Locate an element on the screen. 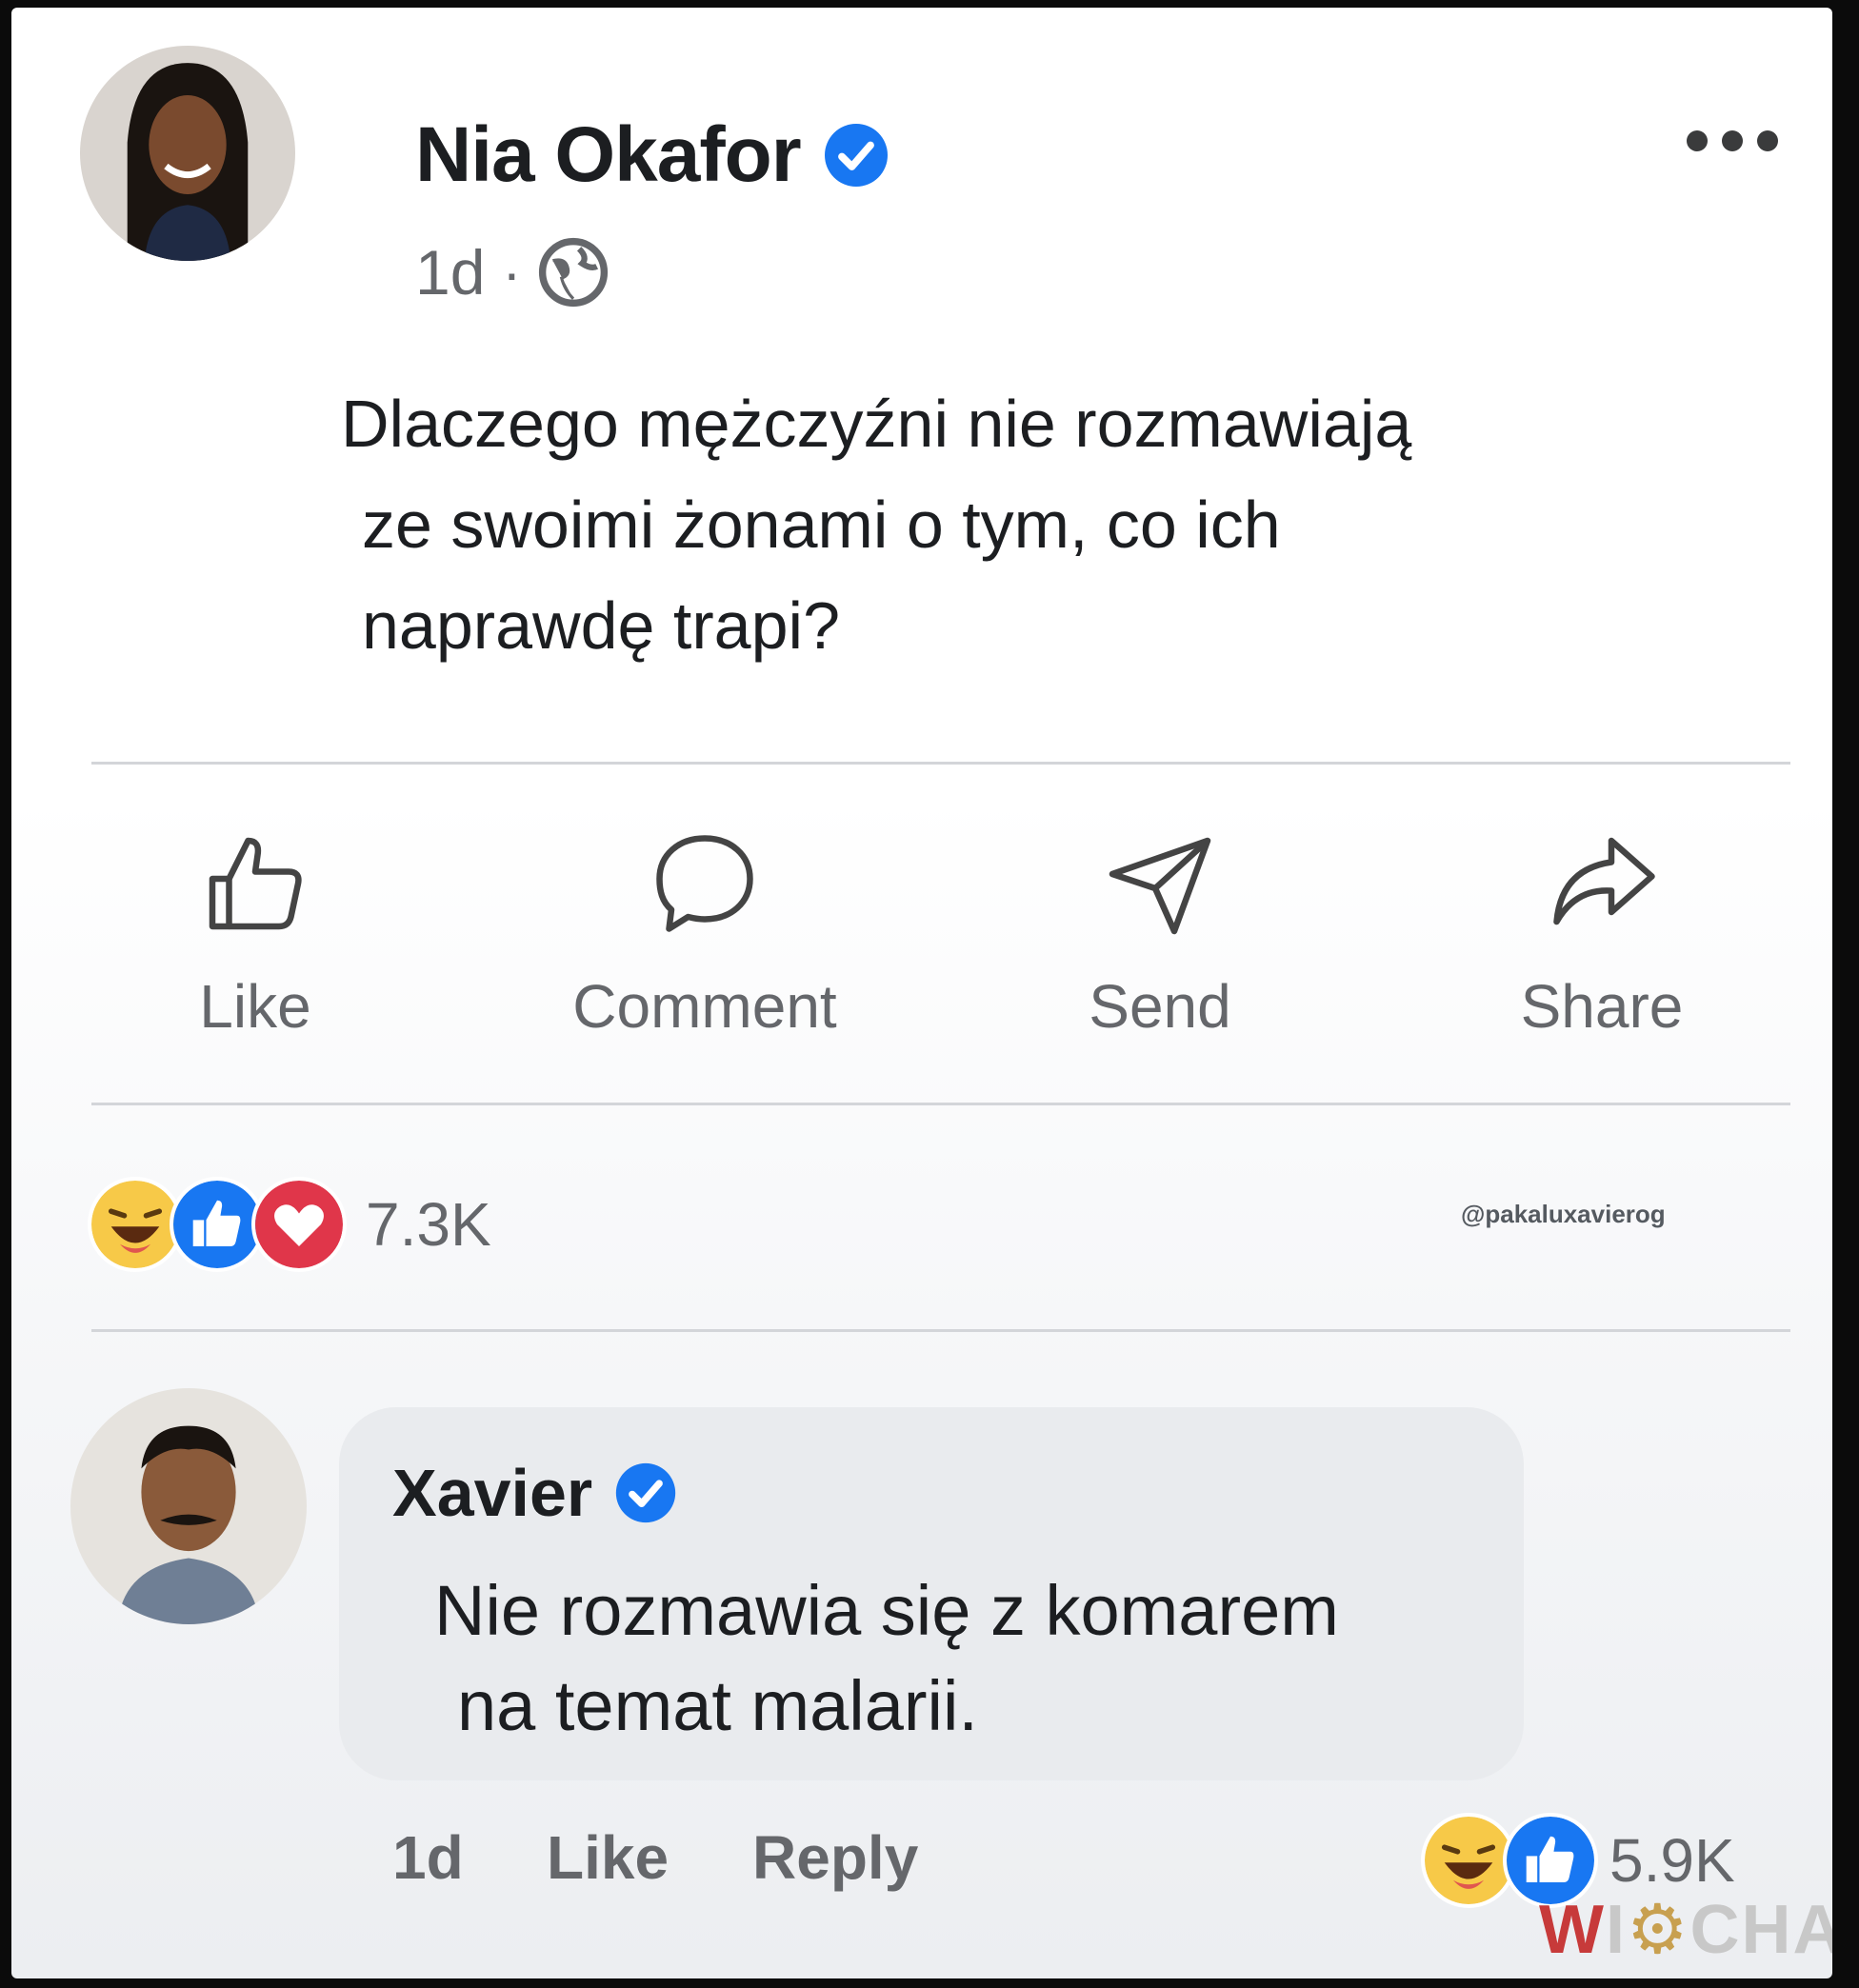  commenter-avatar is located at coordinates (188, 1506).